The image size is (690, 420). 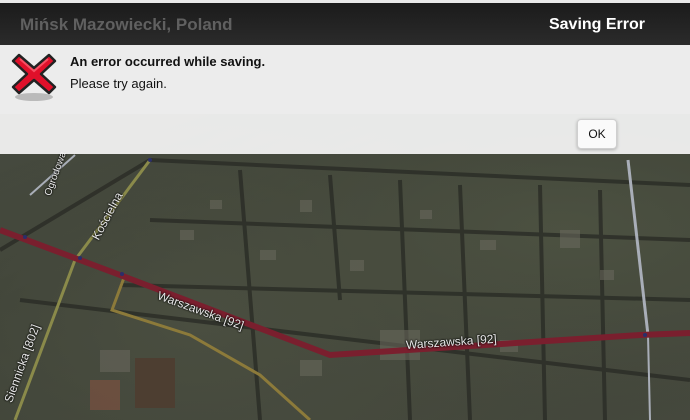 What do you see at coordinates (345, 22) in the screenshot?
I see `top-bar: Mińsk Mazowiecki, Poland Saving Error` at bounding box center [345, 22].